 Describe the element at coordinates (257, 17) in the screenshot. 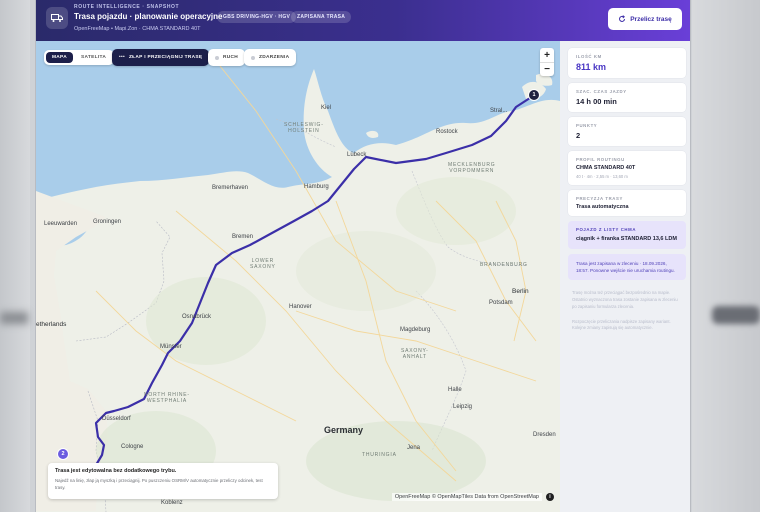

I see `routing-profile-badge: GBS DRIVING-HGV · HGV` at that location.